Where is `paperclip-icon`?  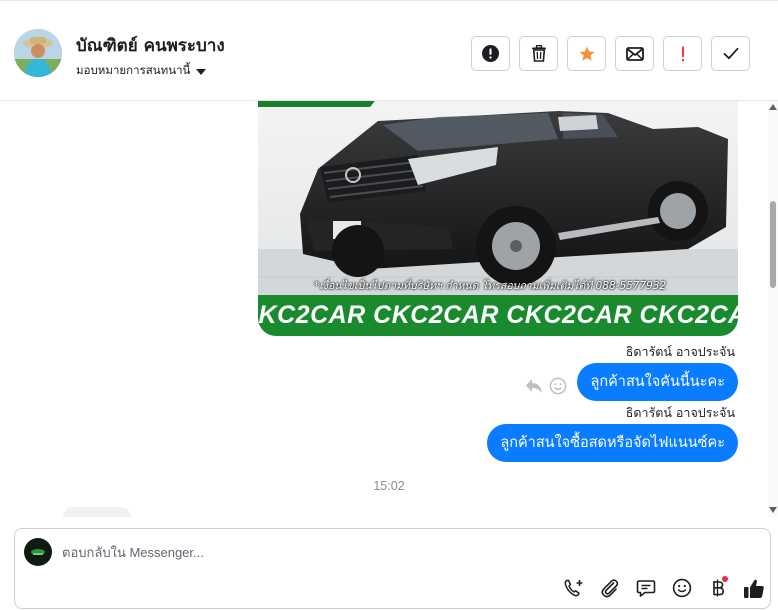 paperclip-icon is located at coordinates (610, 588).